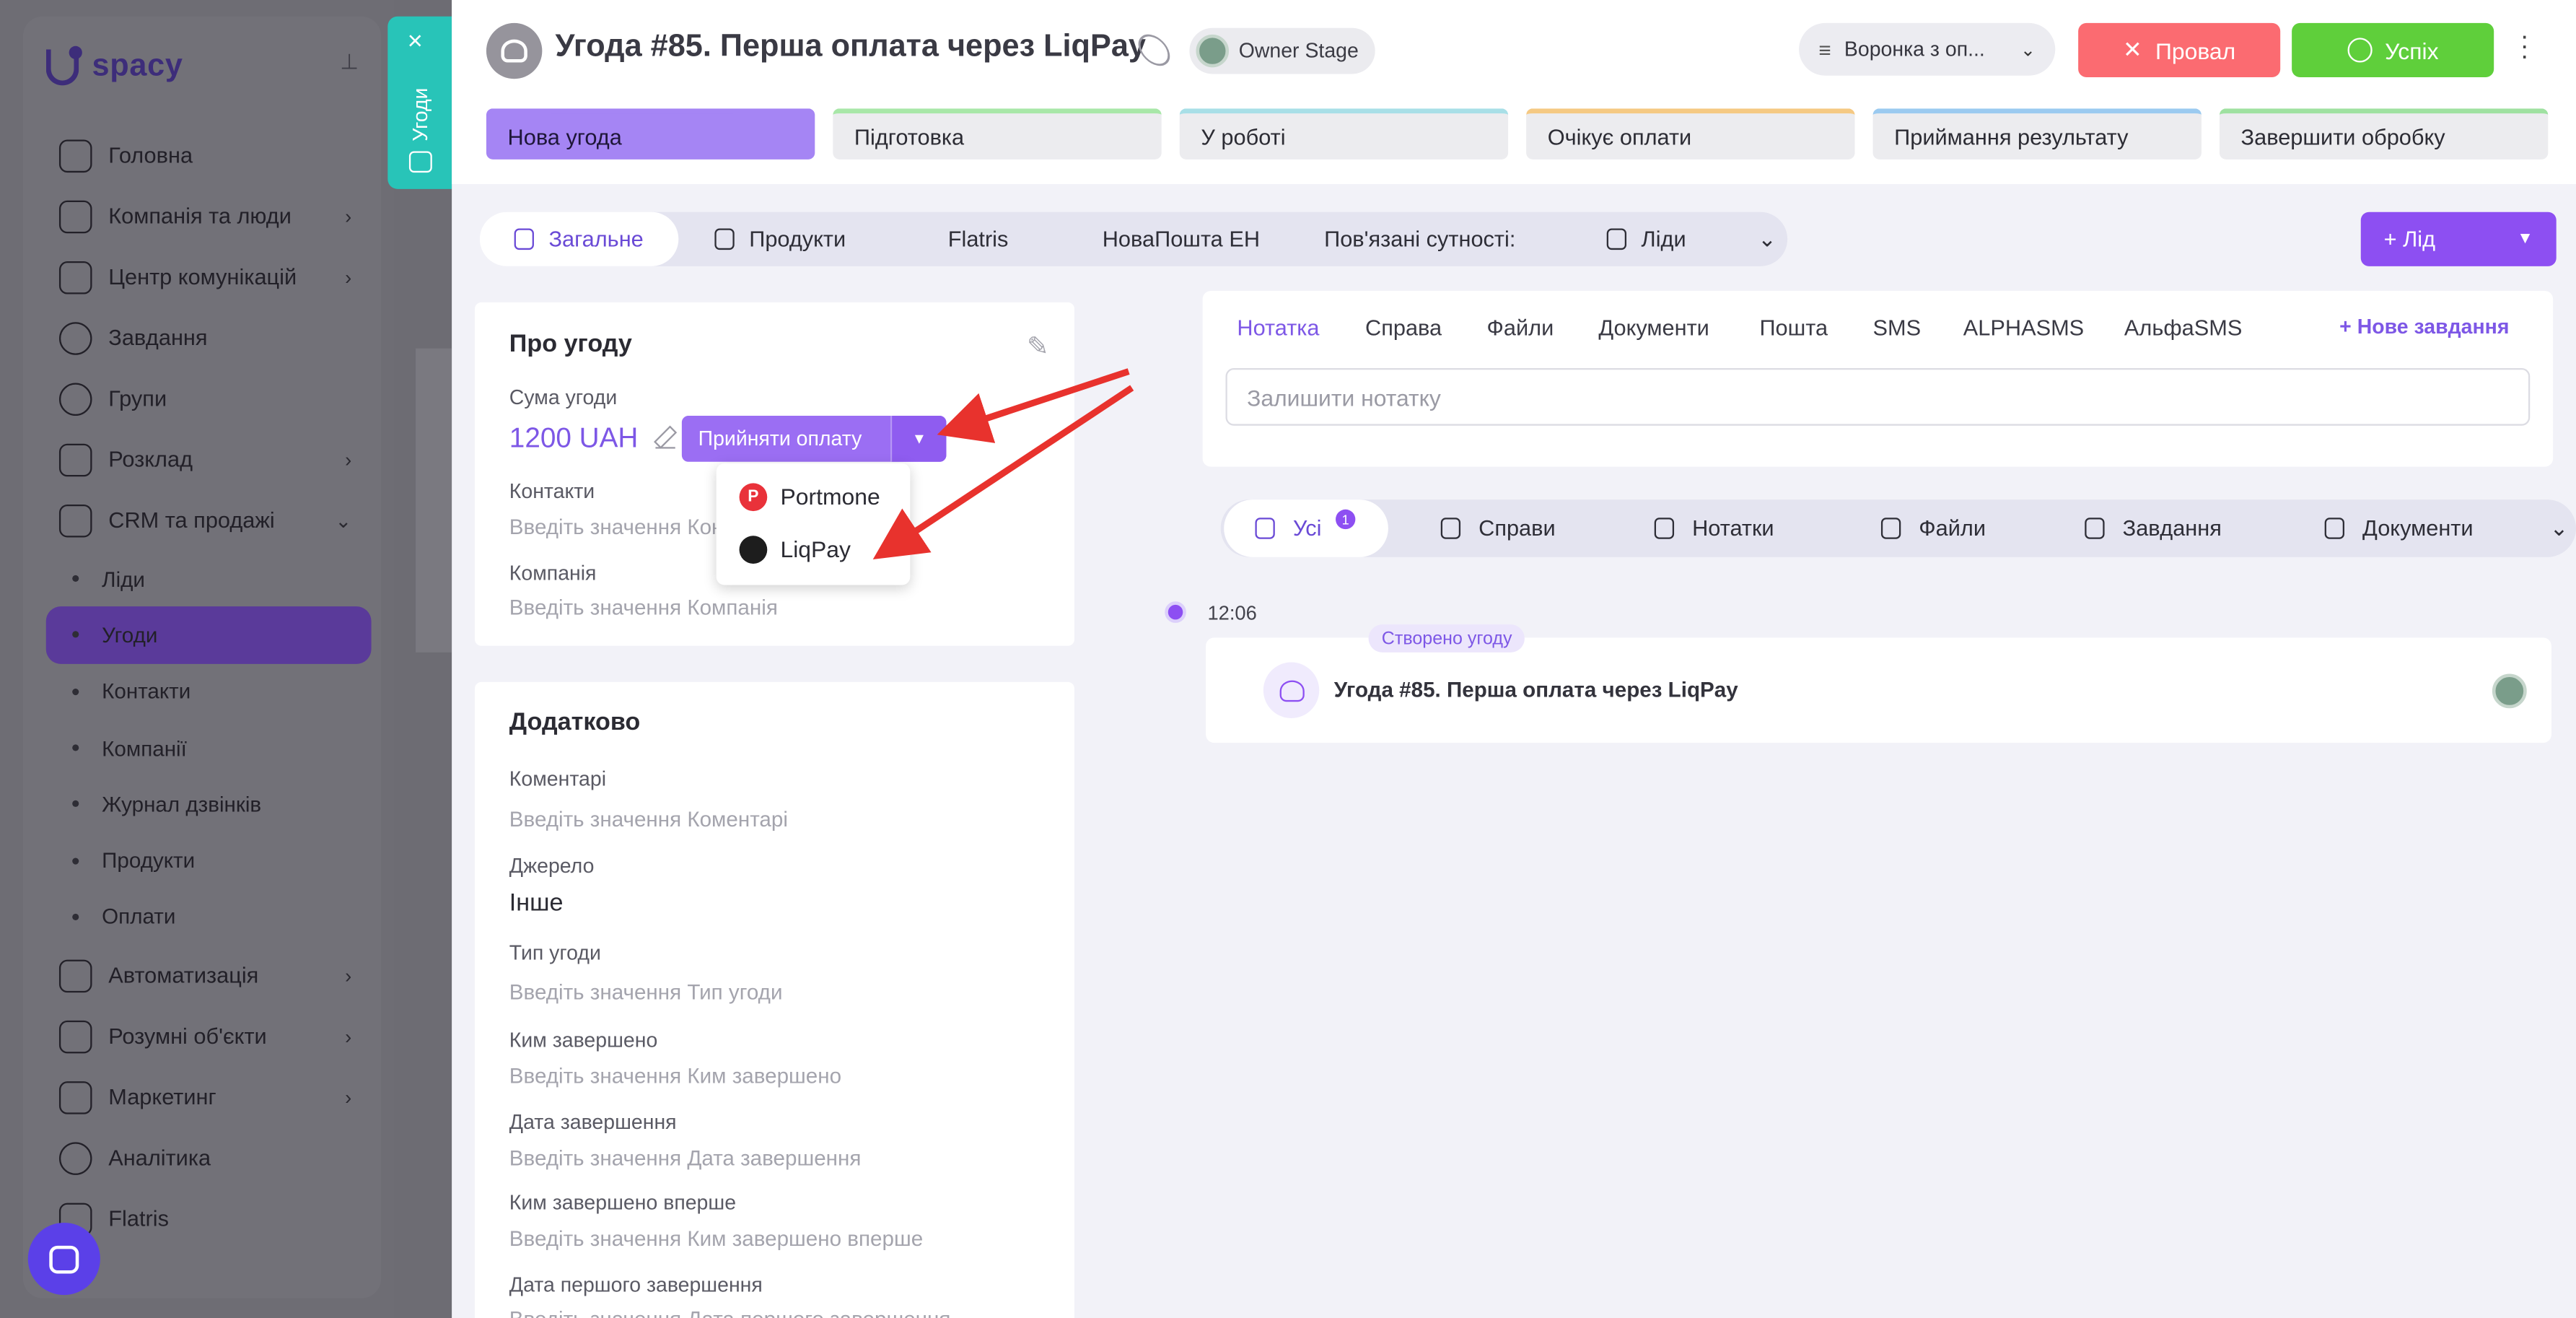 This screenshot has width=2576, height=1318. Describe the element at coordinates (2359, 50) in the screenshot. I see `check-circle-icon` at that location.